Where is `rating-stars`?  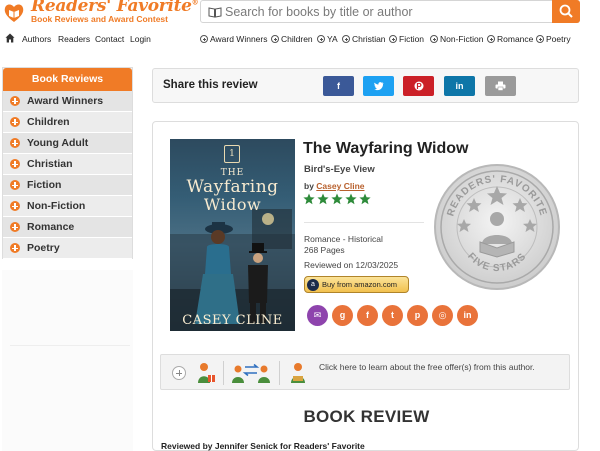 rating-stars is located at coordinates (337, 199).